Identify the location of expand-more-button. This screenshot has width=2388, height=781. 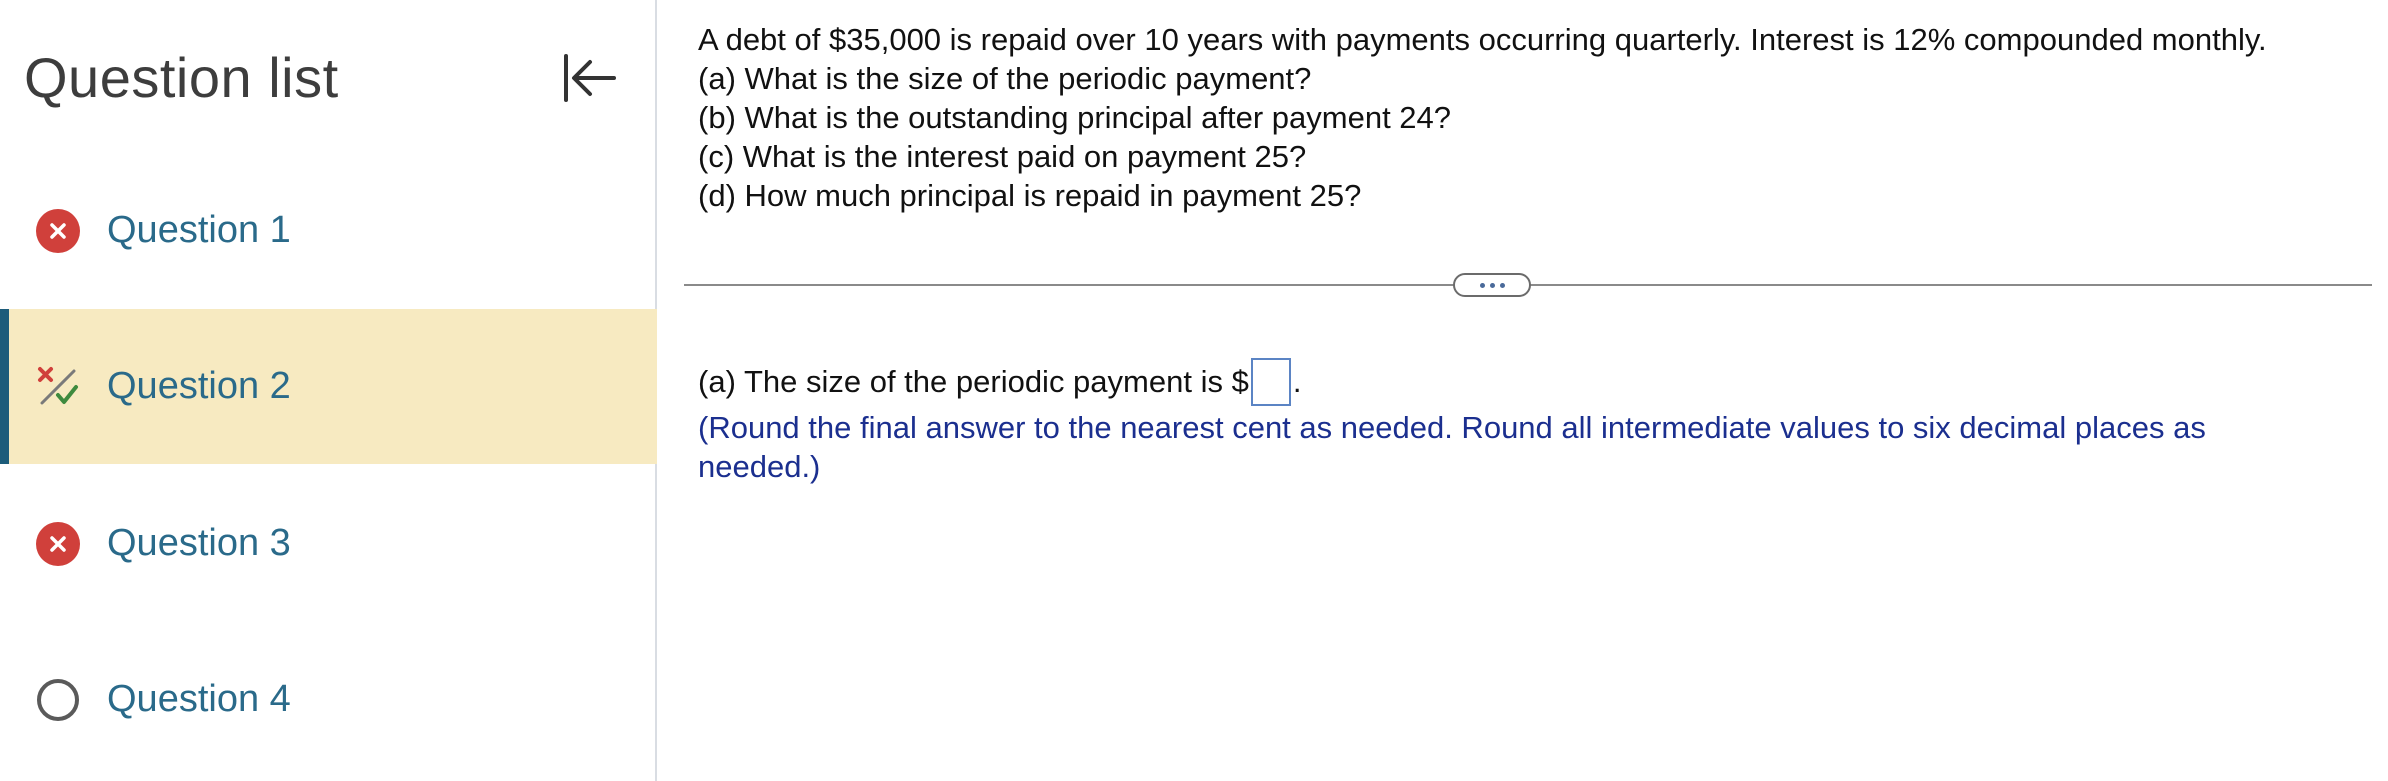
(1492, 285).